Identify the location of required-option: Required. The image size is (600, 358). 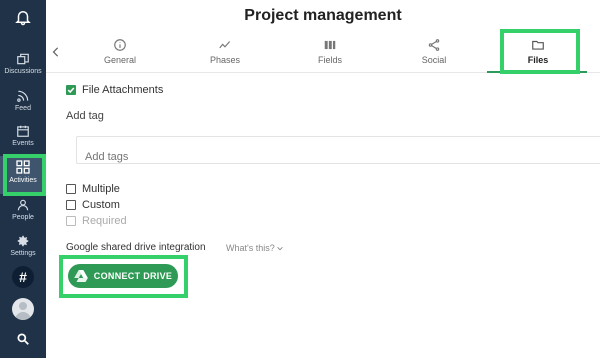
(96, 221).